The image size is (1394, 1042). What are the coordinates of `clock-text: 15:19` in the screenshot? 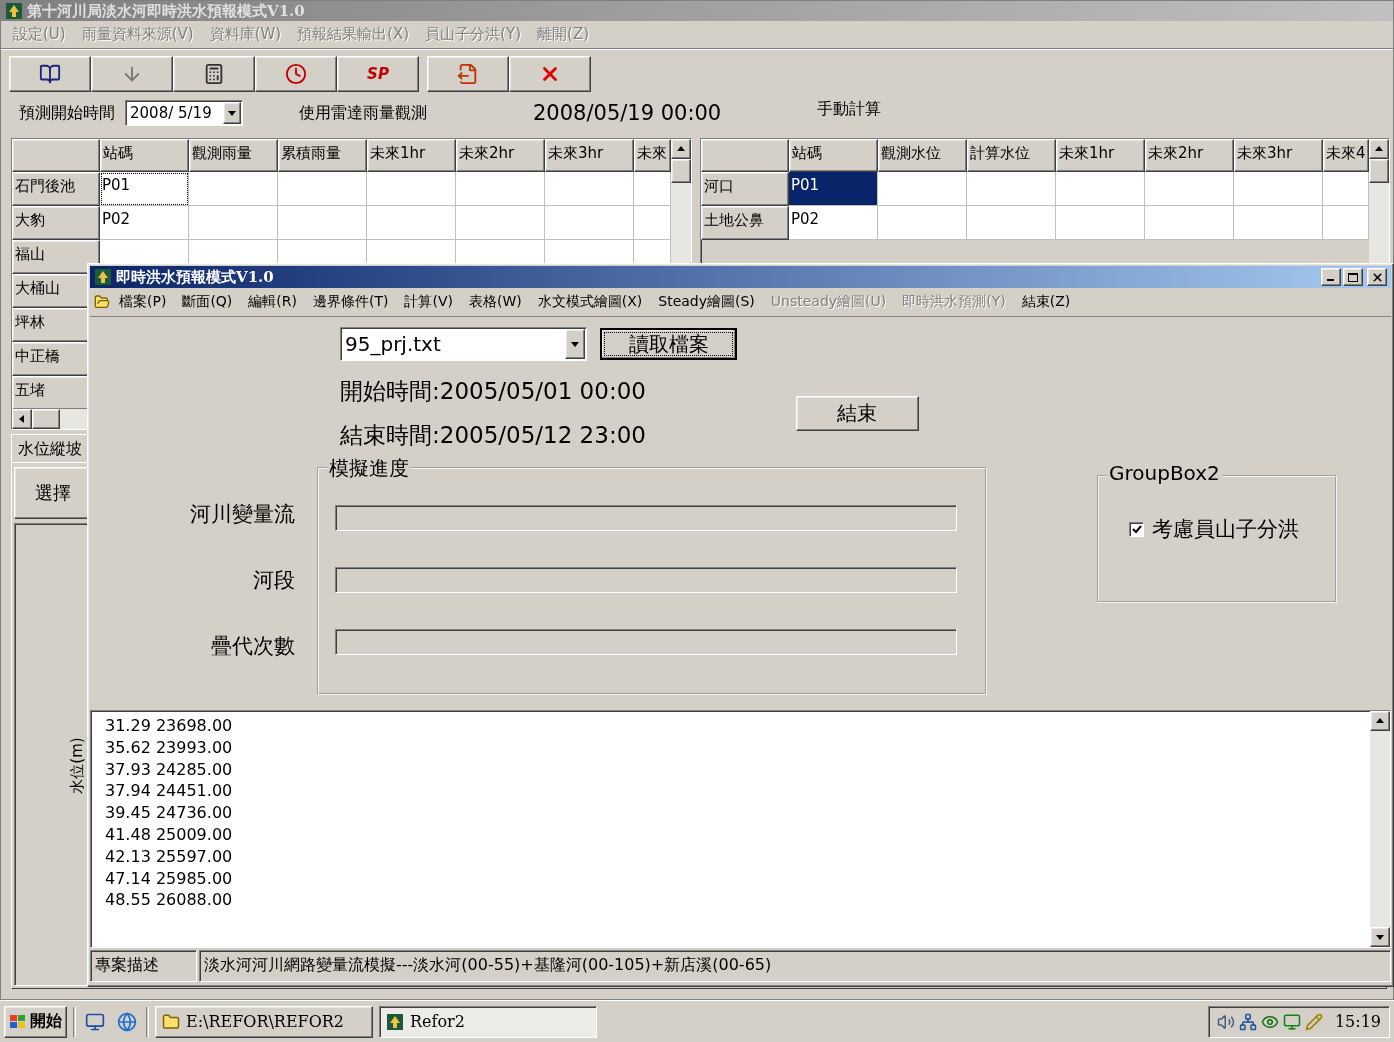 It's located at (1357, 1021).